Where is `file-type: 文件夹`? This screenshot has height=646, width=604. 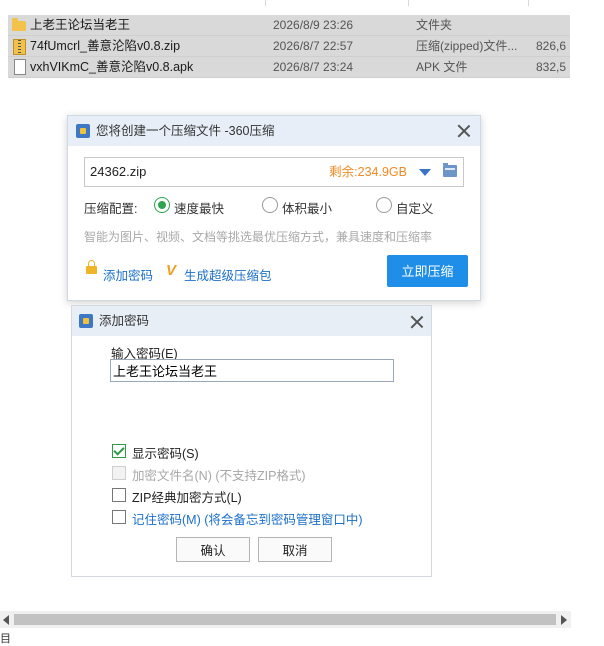 file-type: 文件夹 is located at coordinates (434, 25).